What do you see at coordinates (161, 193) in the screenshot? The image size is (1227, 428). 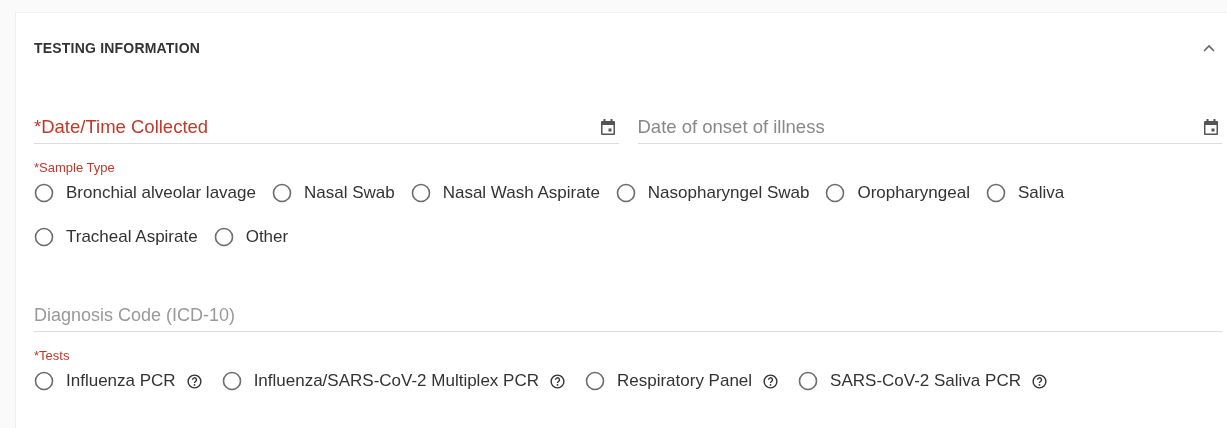 I see `option-label: Bronchial alveolar lavage` at bounding box center [161, 193].